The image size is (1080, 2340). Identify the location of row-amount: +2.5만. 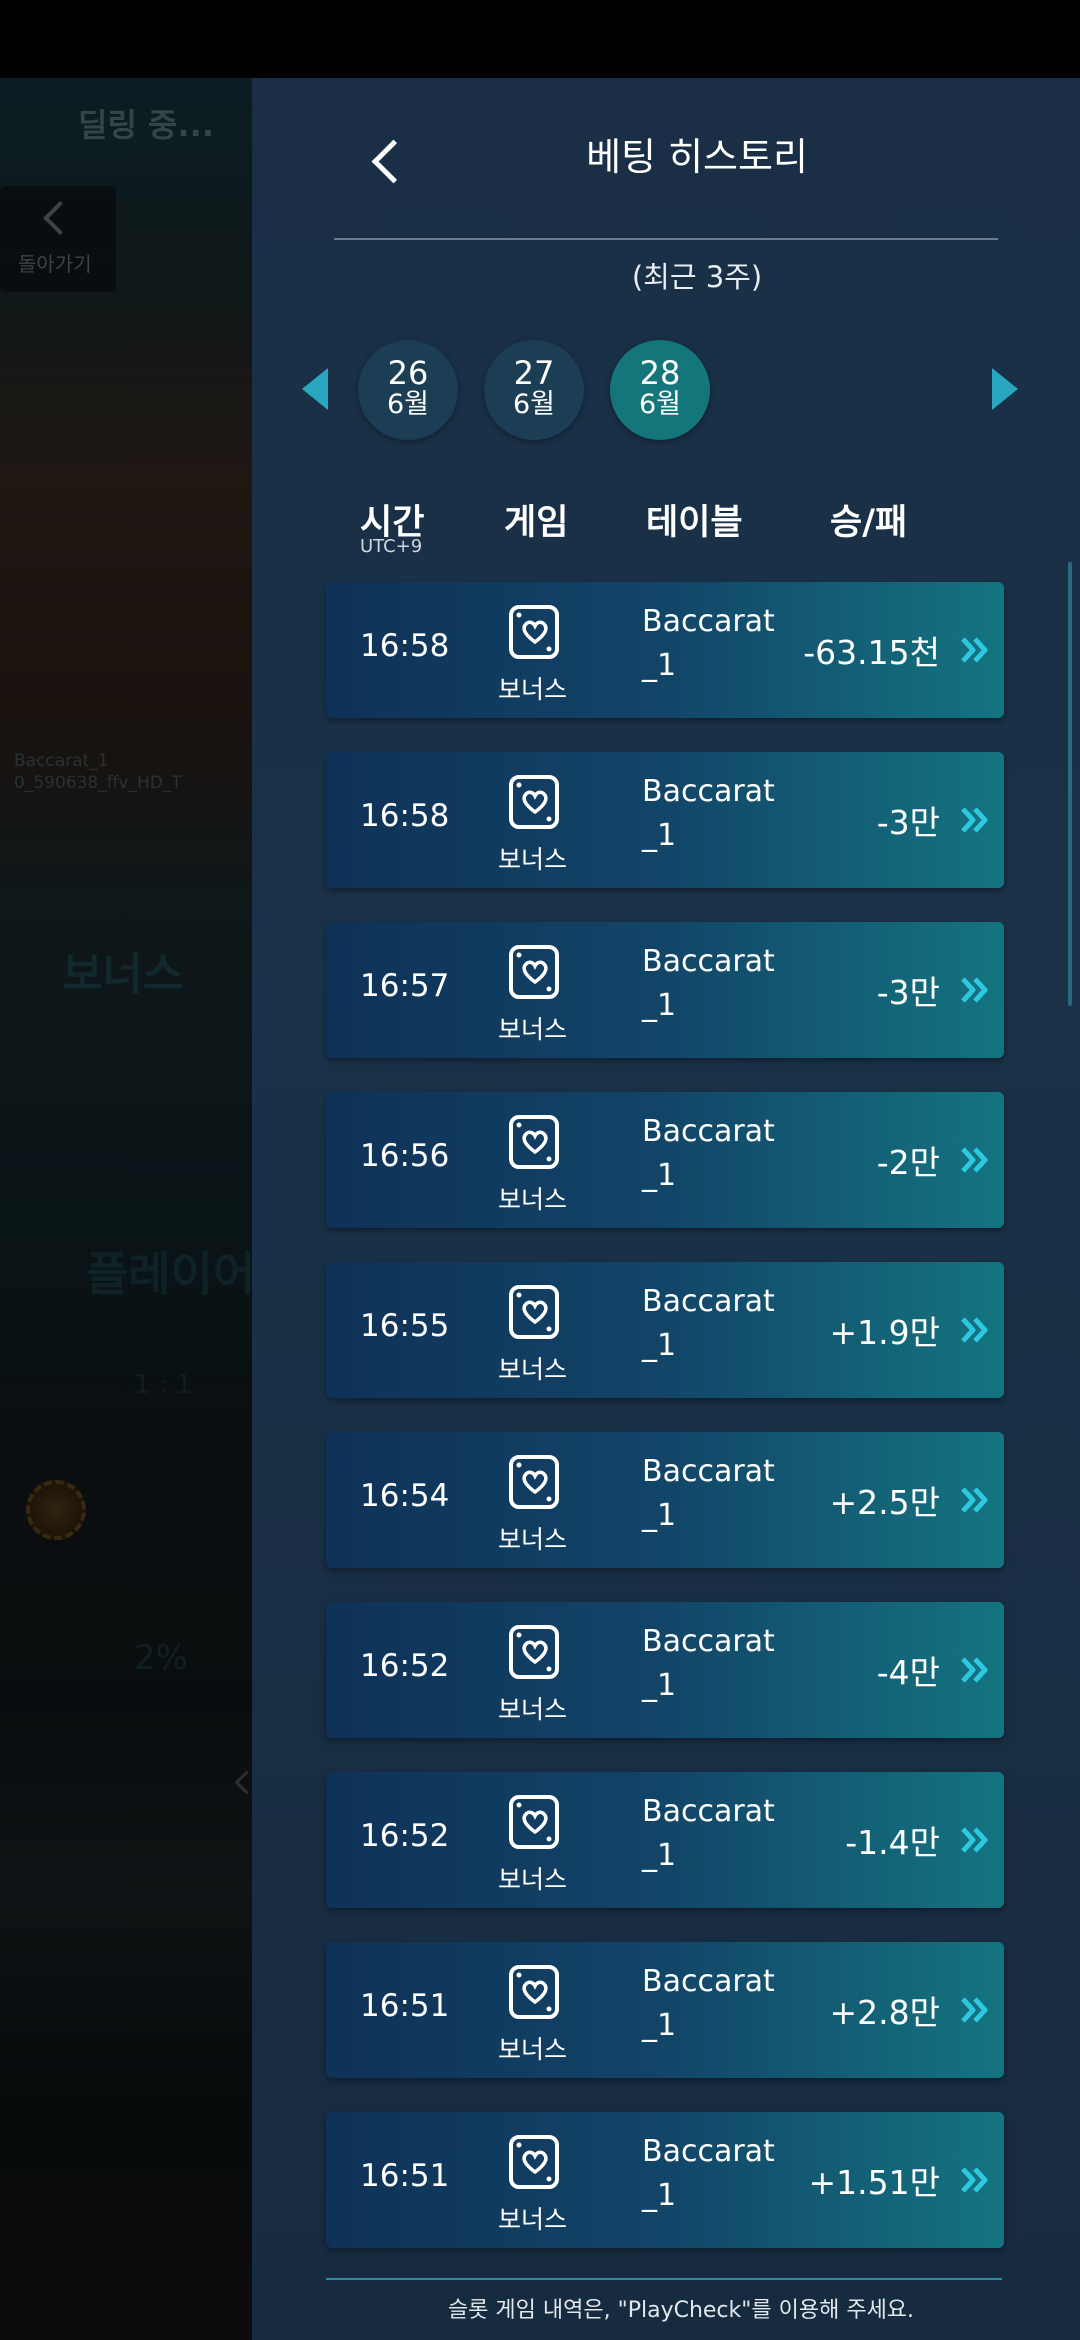
(885, 1502).